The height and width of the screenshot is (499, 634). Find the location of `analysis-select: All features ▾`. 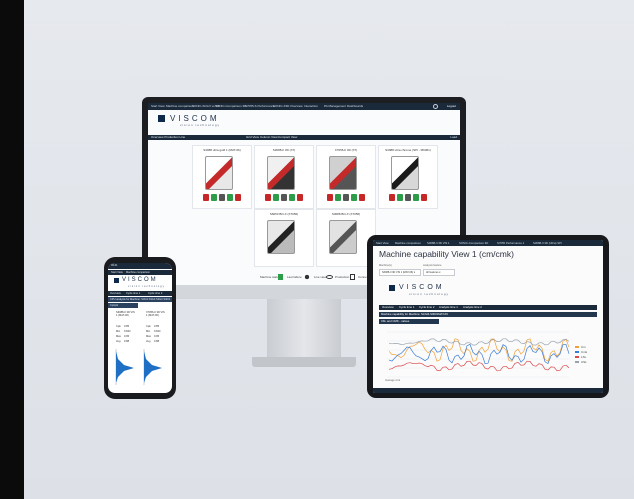

analysis-select: All features ▾ is located at coordinates (439, 272).